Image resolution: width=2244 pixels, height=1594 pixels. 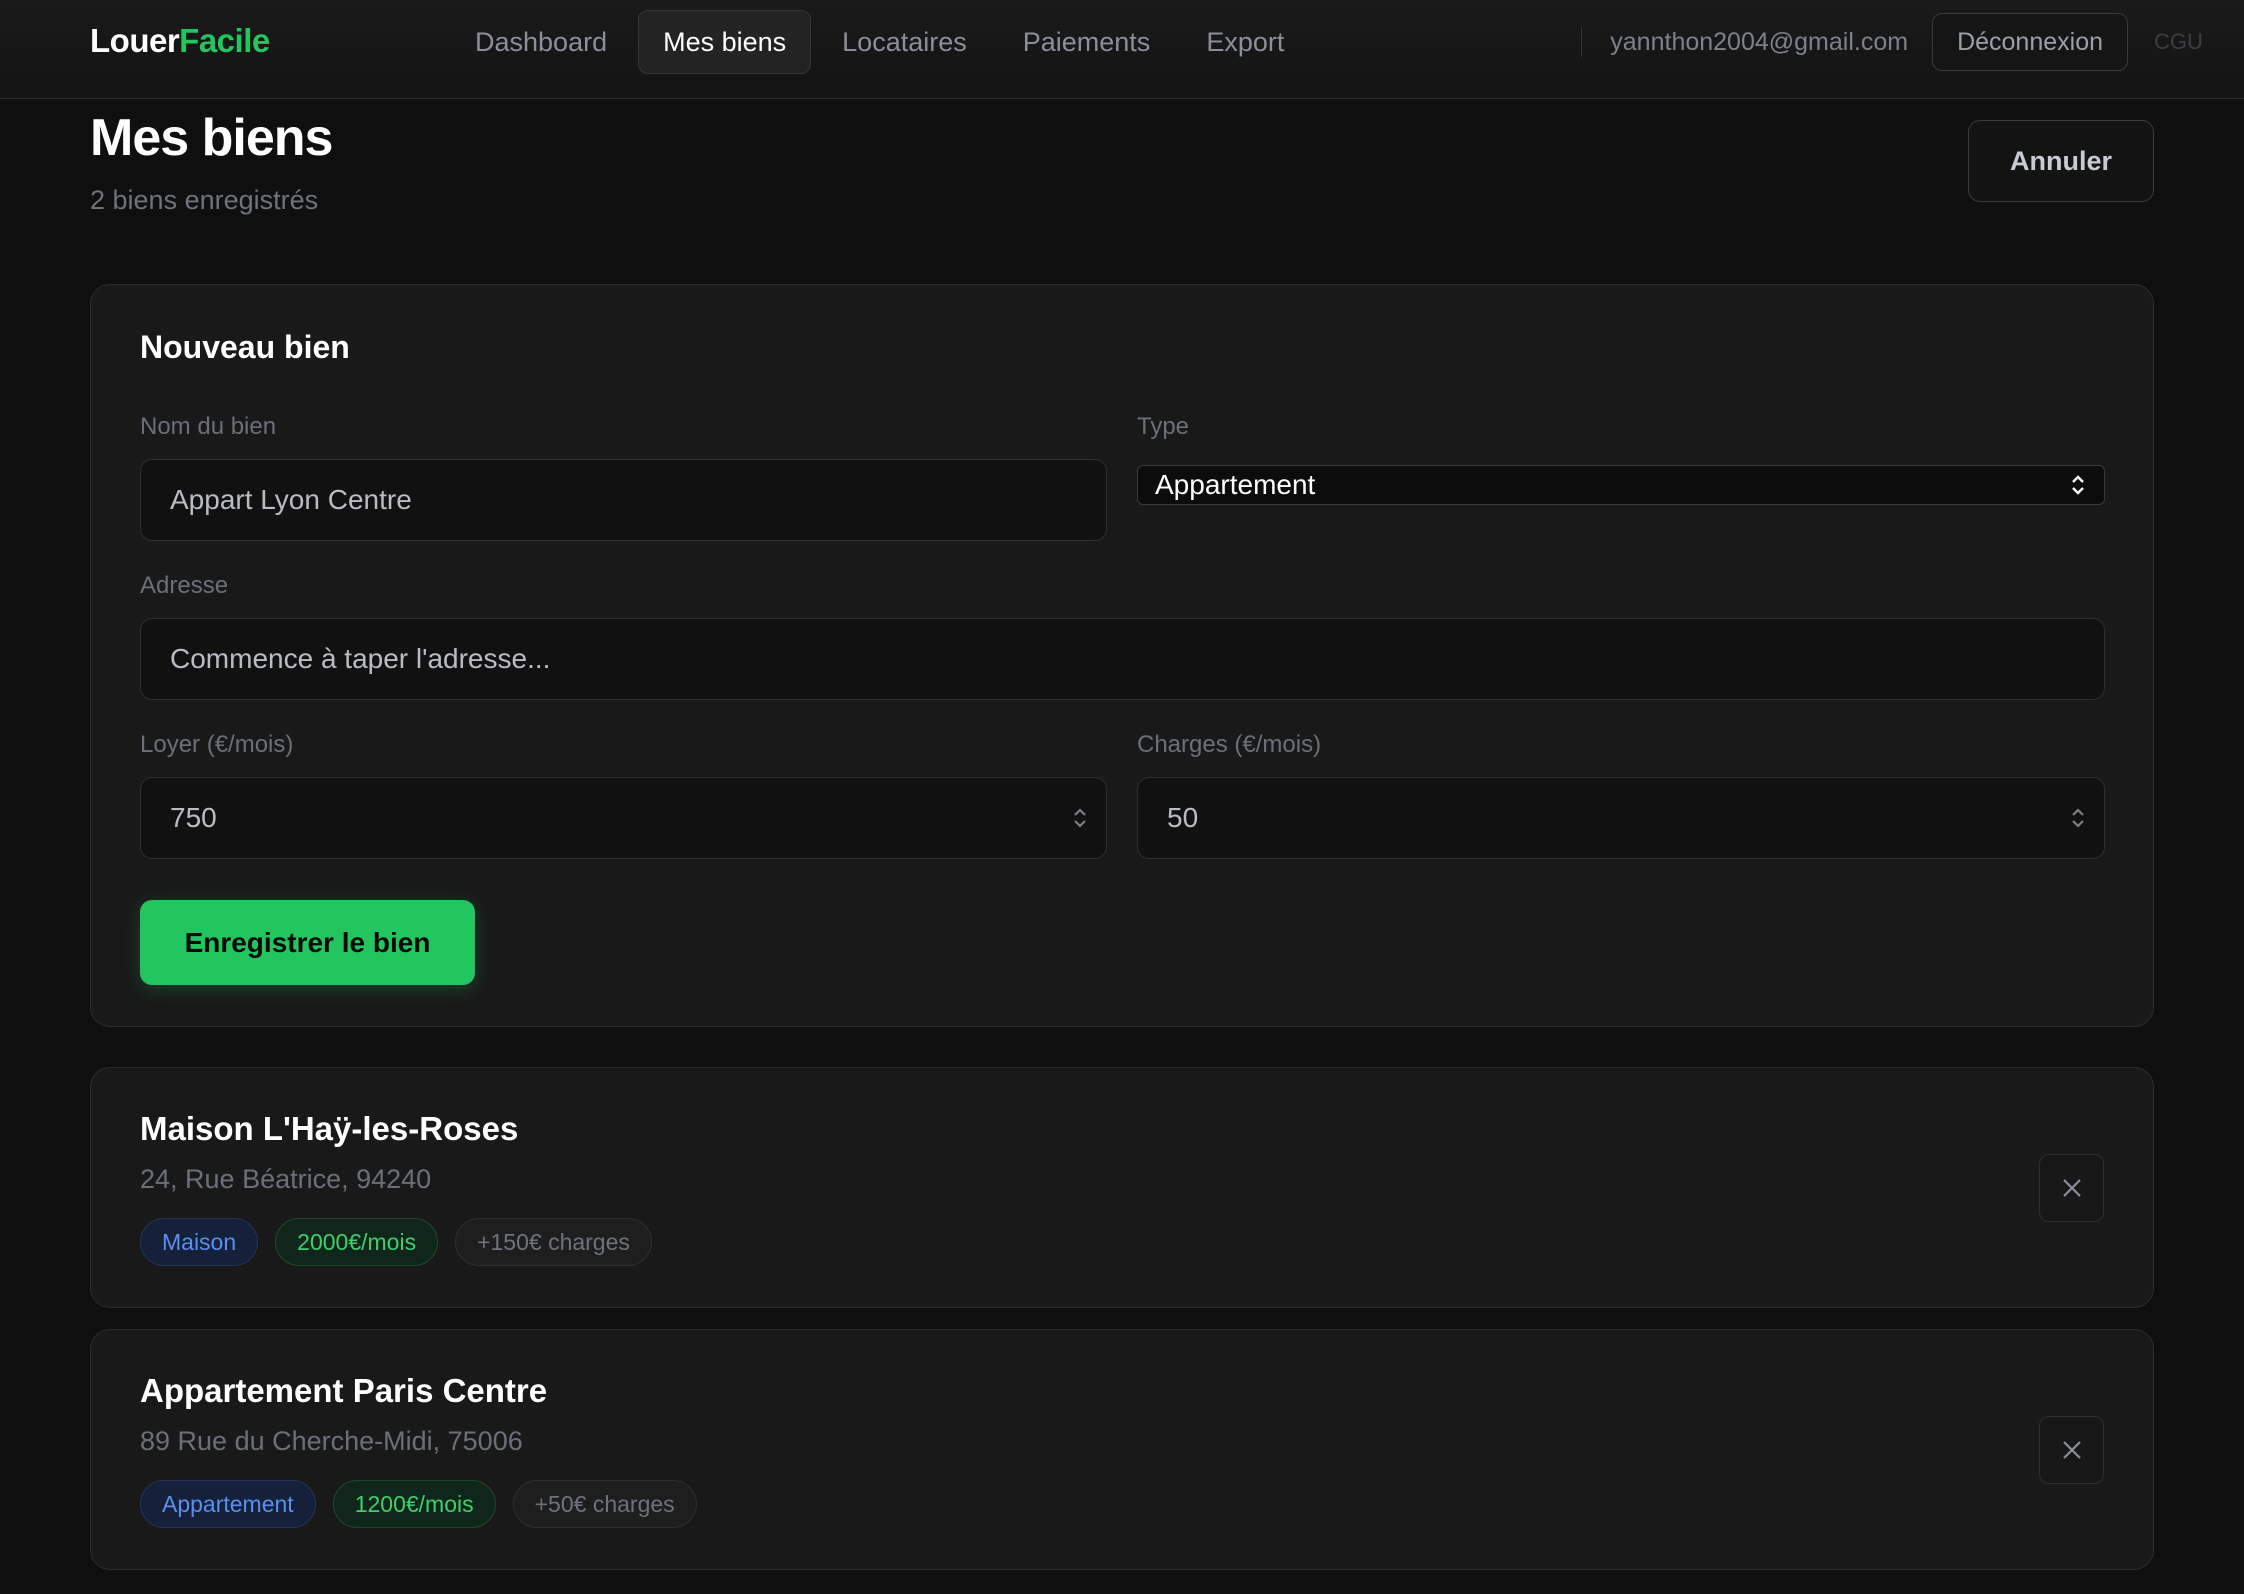 What do you see at coordinates (307, 942) in the screenshot?
I see `save-property-button: Enregistrer le bien` at bounding box center [307, 942].